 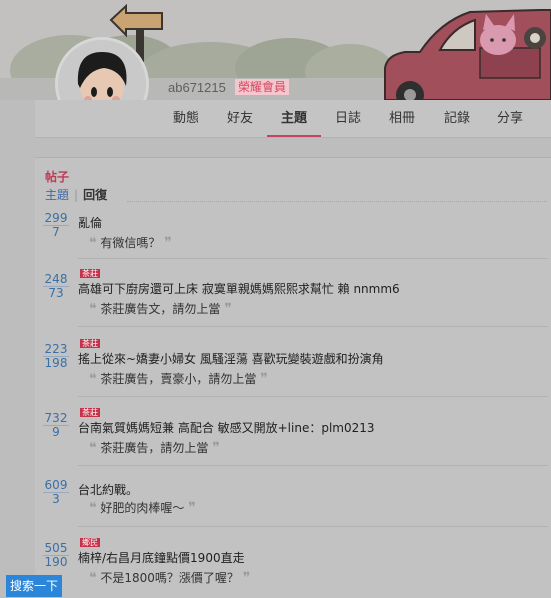 I want to click on username: ab671215, so click(x=197, y=87).